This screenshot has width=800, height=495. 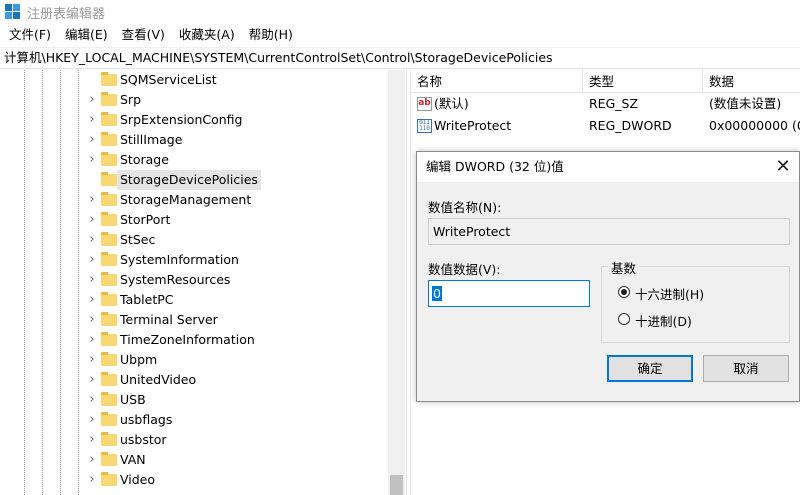 What do you see at coordinates (169, 320) in the screenshot?
I see `tree-item-label: Terminal Server` at bounding box center [169, 320].